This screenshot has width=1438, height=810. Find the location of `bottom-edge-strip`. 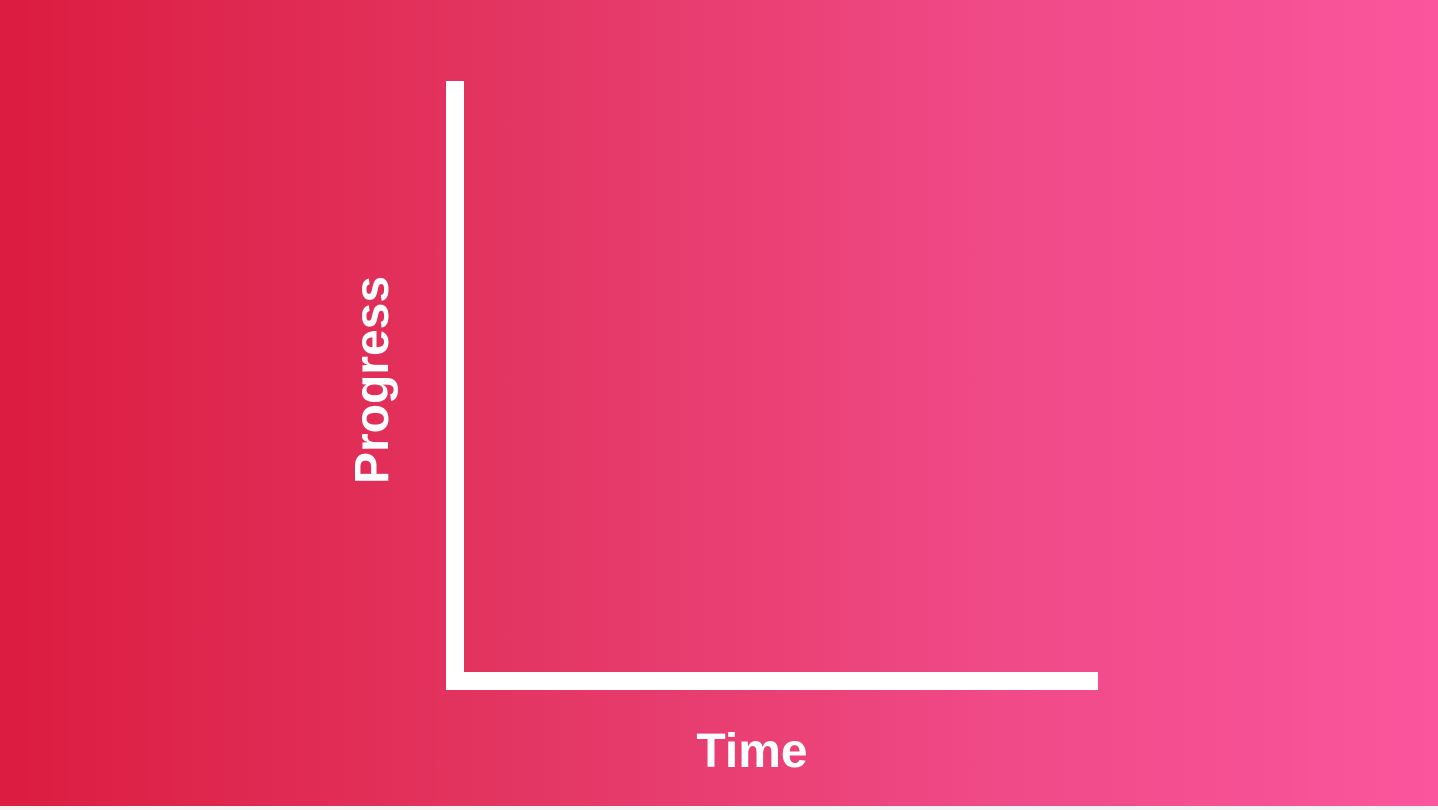

bottom-edge-strip is located at coordinates (719, 808).